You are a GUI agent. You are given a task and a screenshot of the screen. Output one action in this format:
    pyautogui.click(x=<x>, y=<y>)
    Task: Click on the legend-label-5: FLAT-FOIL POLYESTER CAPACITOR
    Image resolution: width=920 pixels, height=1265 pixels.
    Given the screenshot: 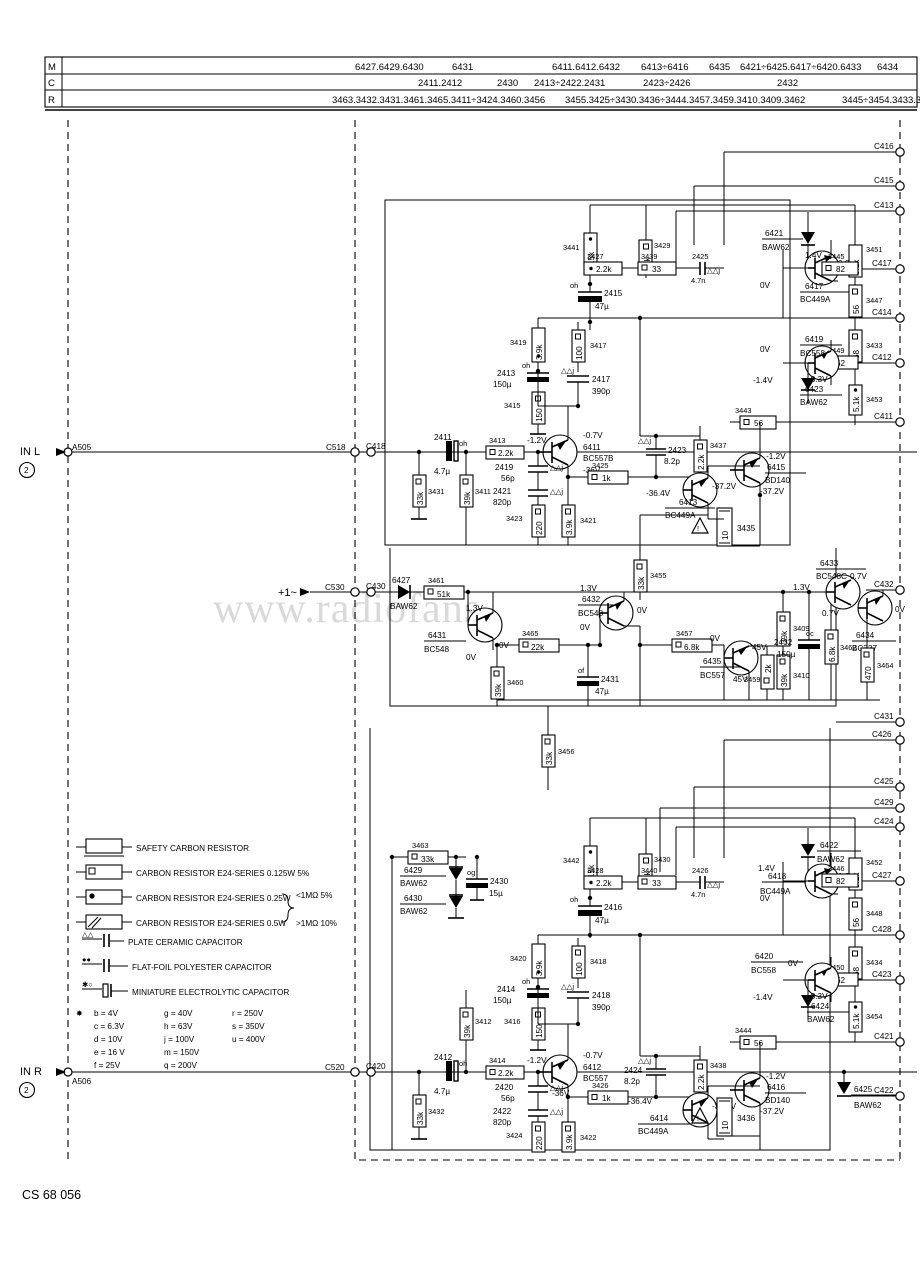 What is the action you would take?
    pyautogui.click(x=202, y=967)
    